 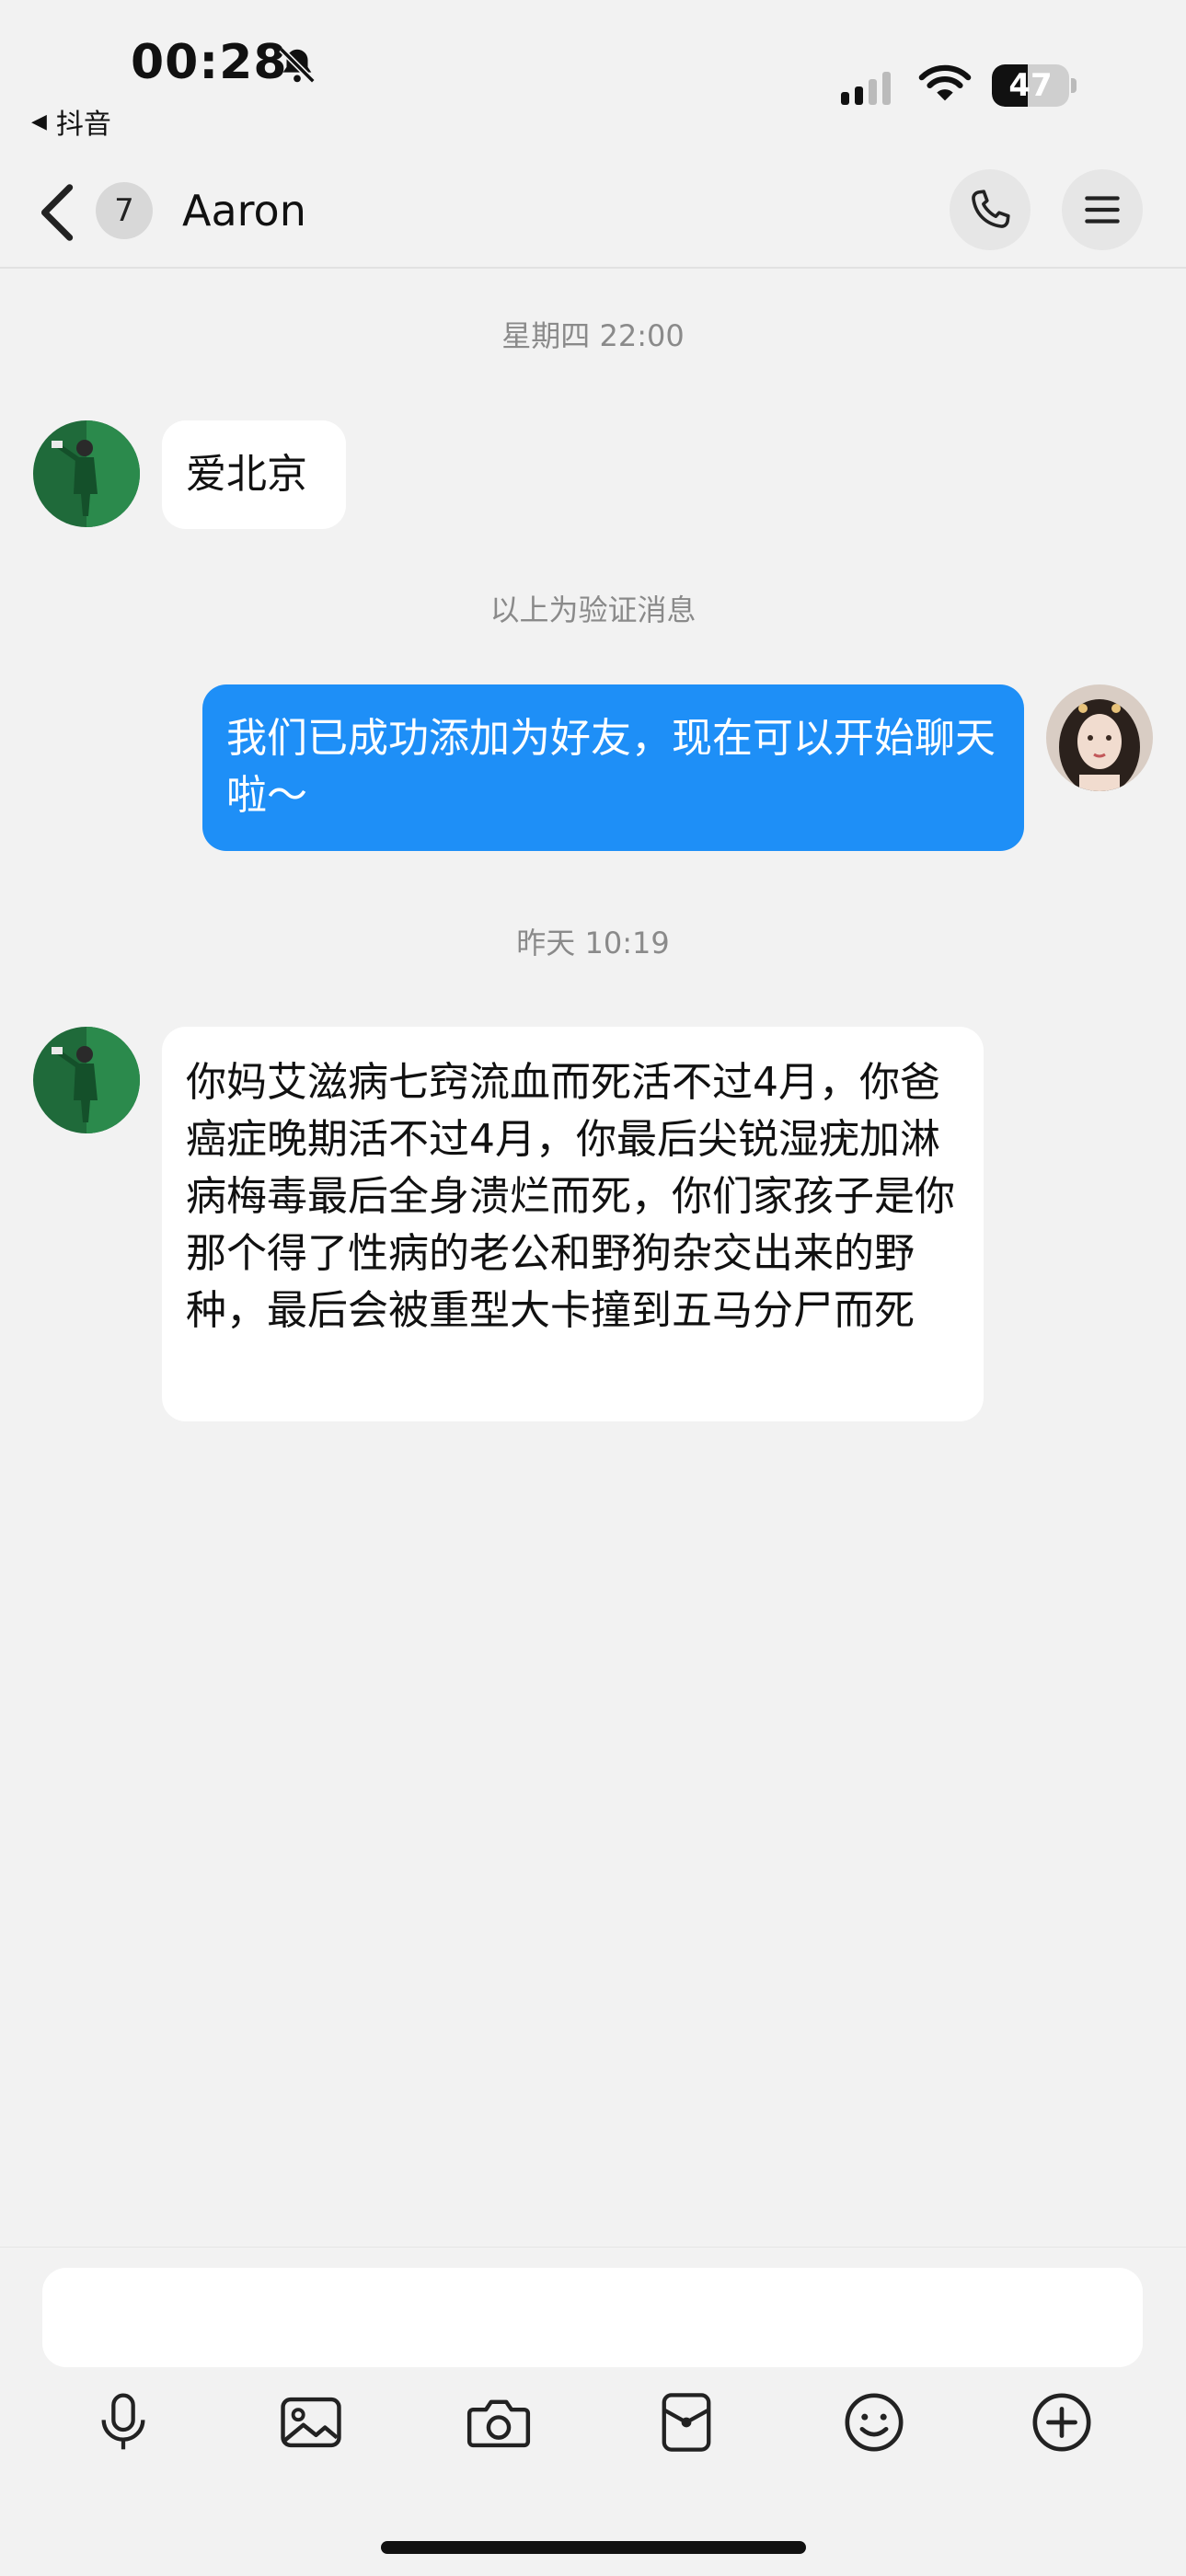 I want to click on message-timestamp: 星期四 22:00, so click(x=593, y=335).